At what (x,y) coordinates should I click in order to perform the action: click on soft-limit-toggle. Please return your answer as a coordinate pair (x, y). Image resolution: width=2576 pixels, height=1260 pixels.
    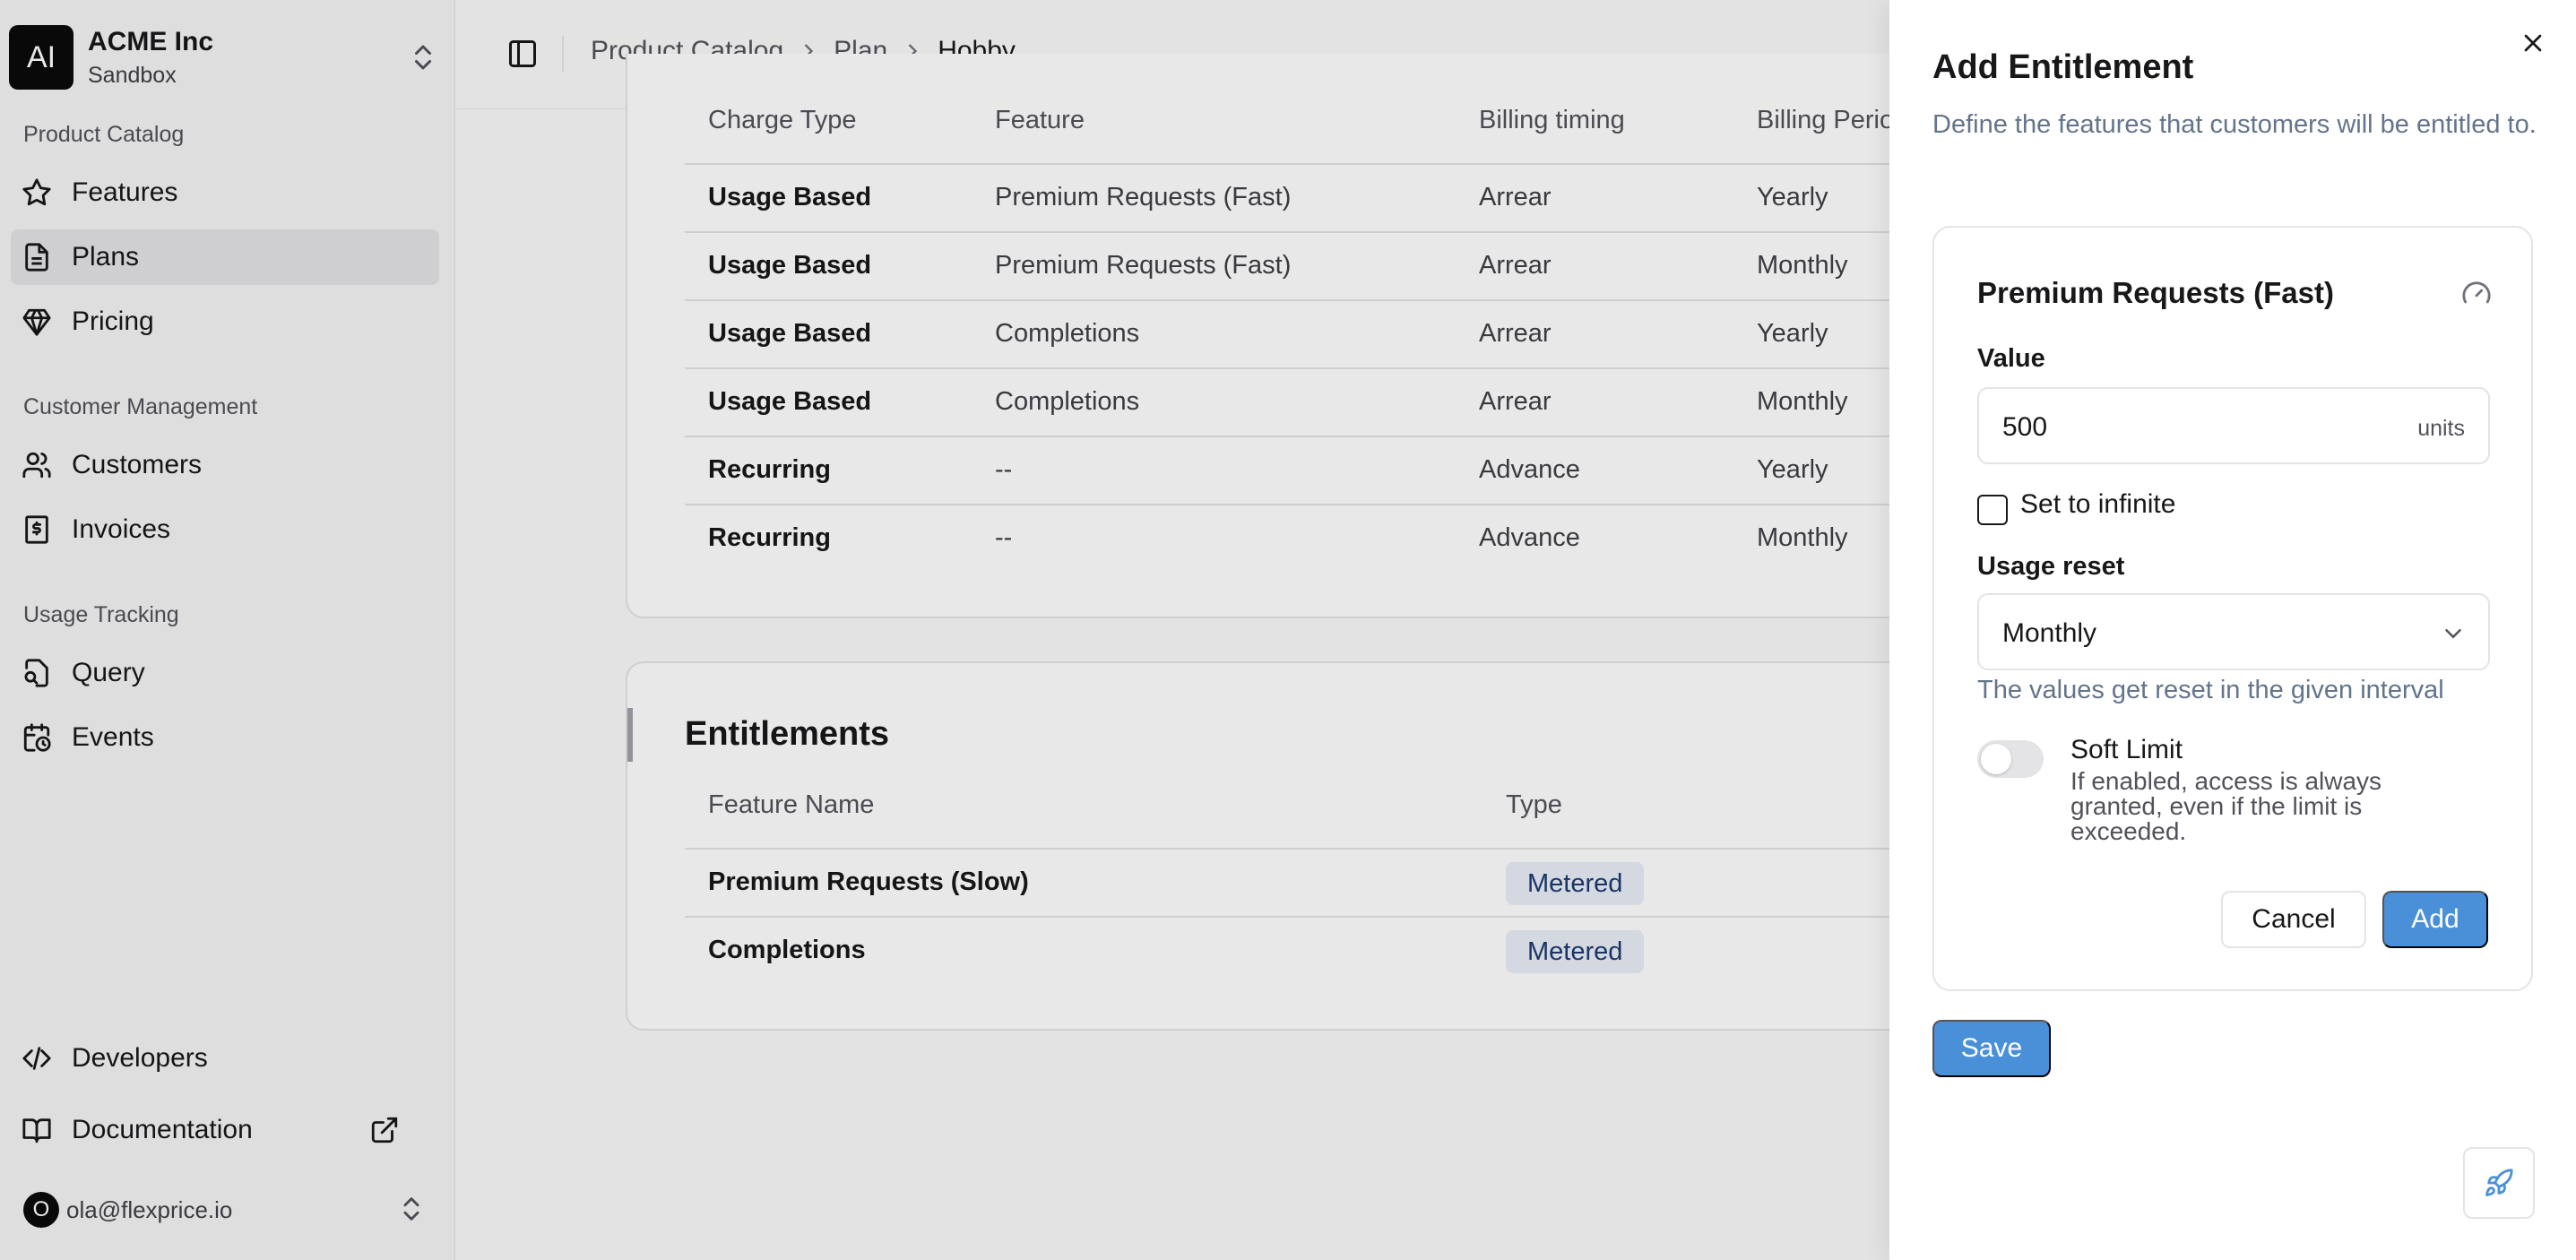
    Looking at the image, I should click on (2010, 759).